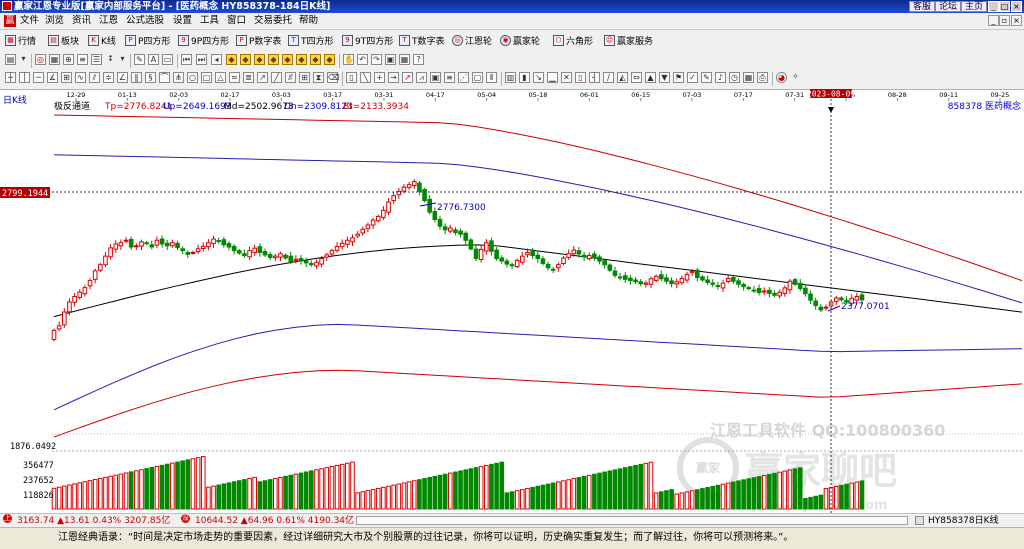  I want to click on area-icon: ◭, so click(622, 77).